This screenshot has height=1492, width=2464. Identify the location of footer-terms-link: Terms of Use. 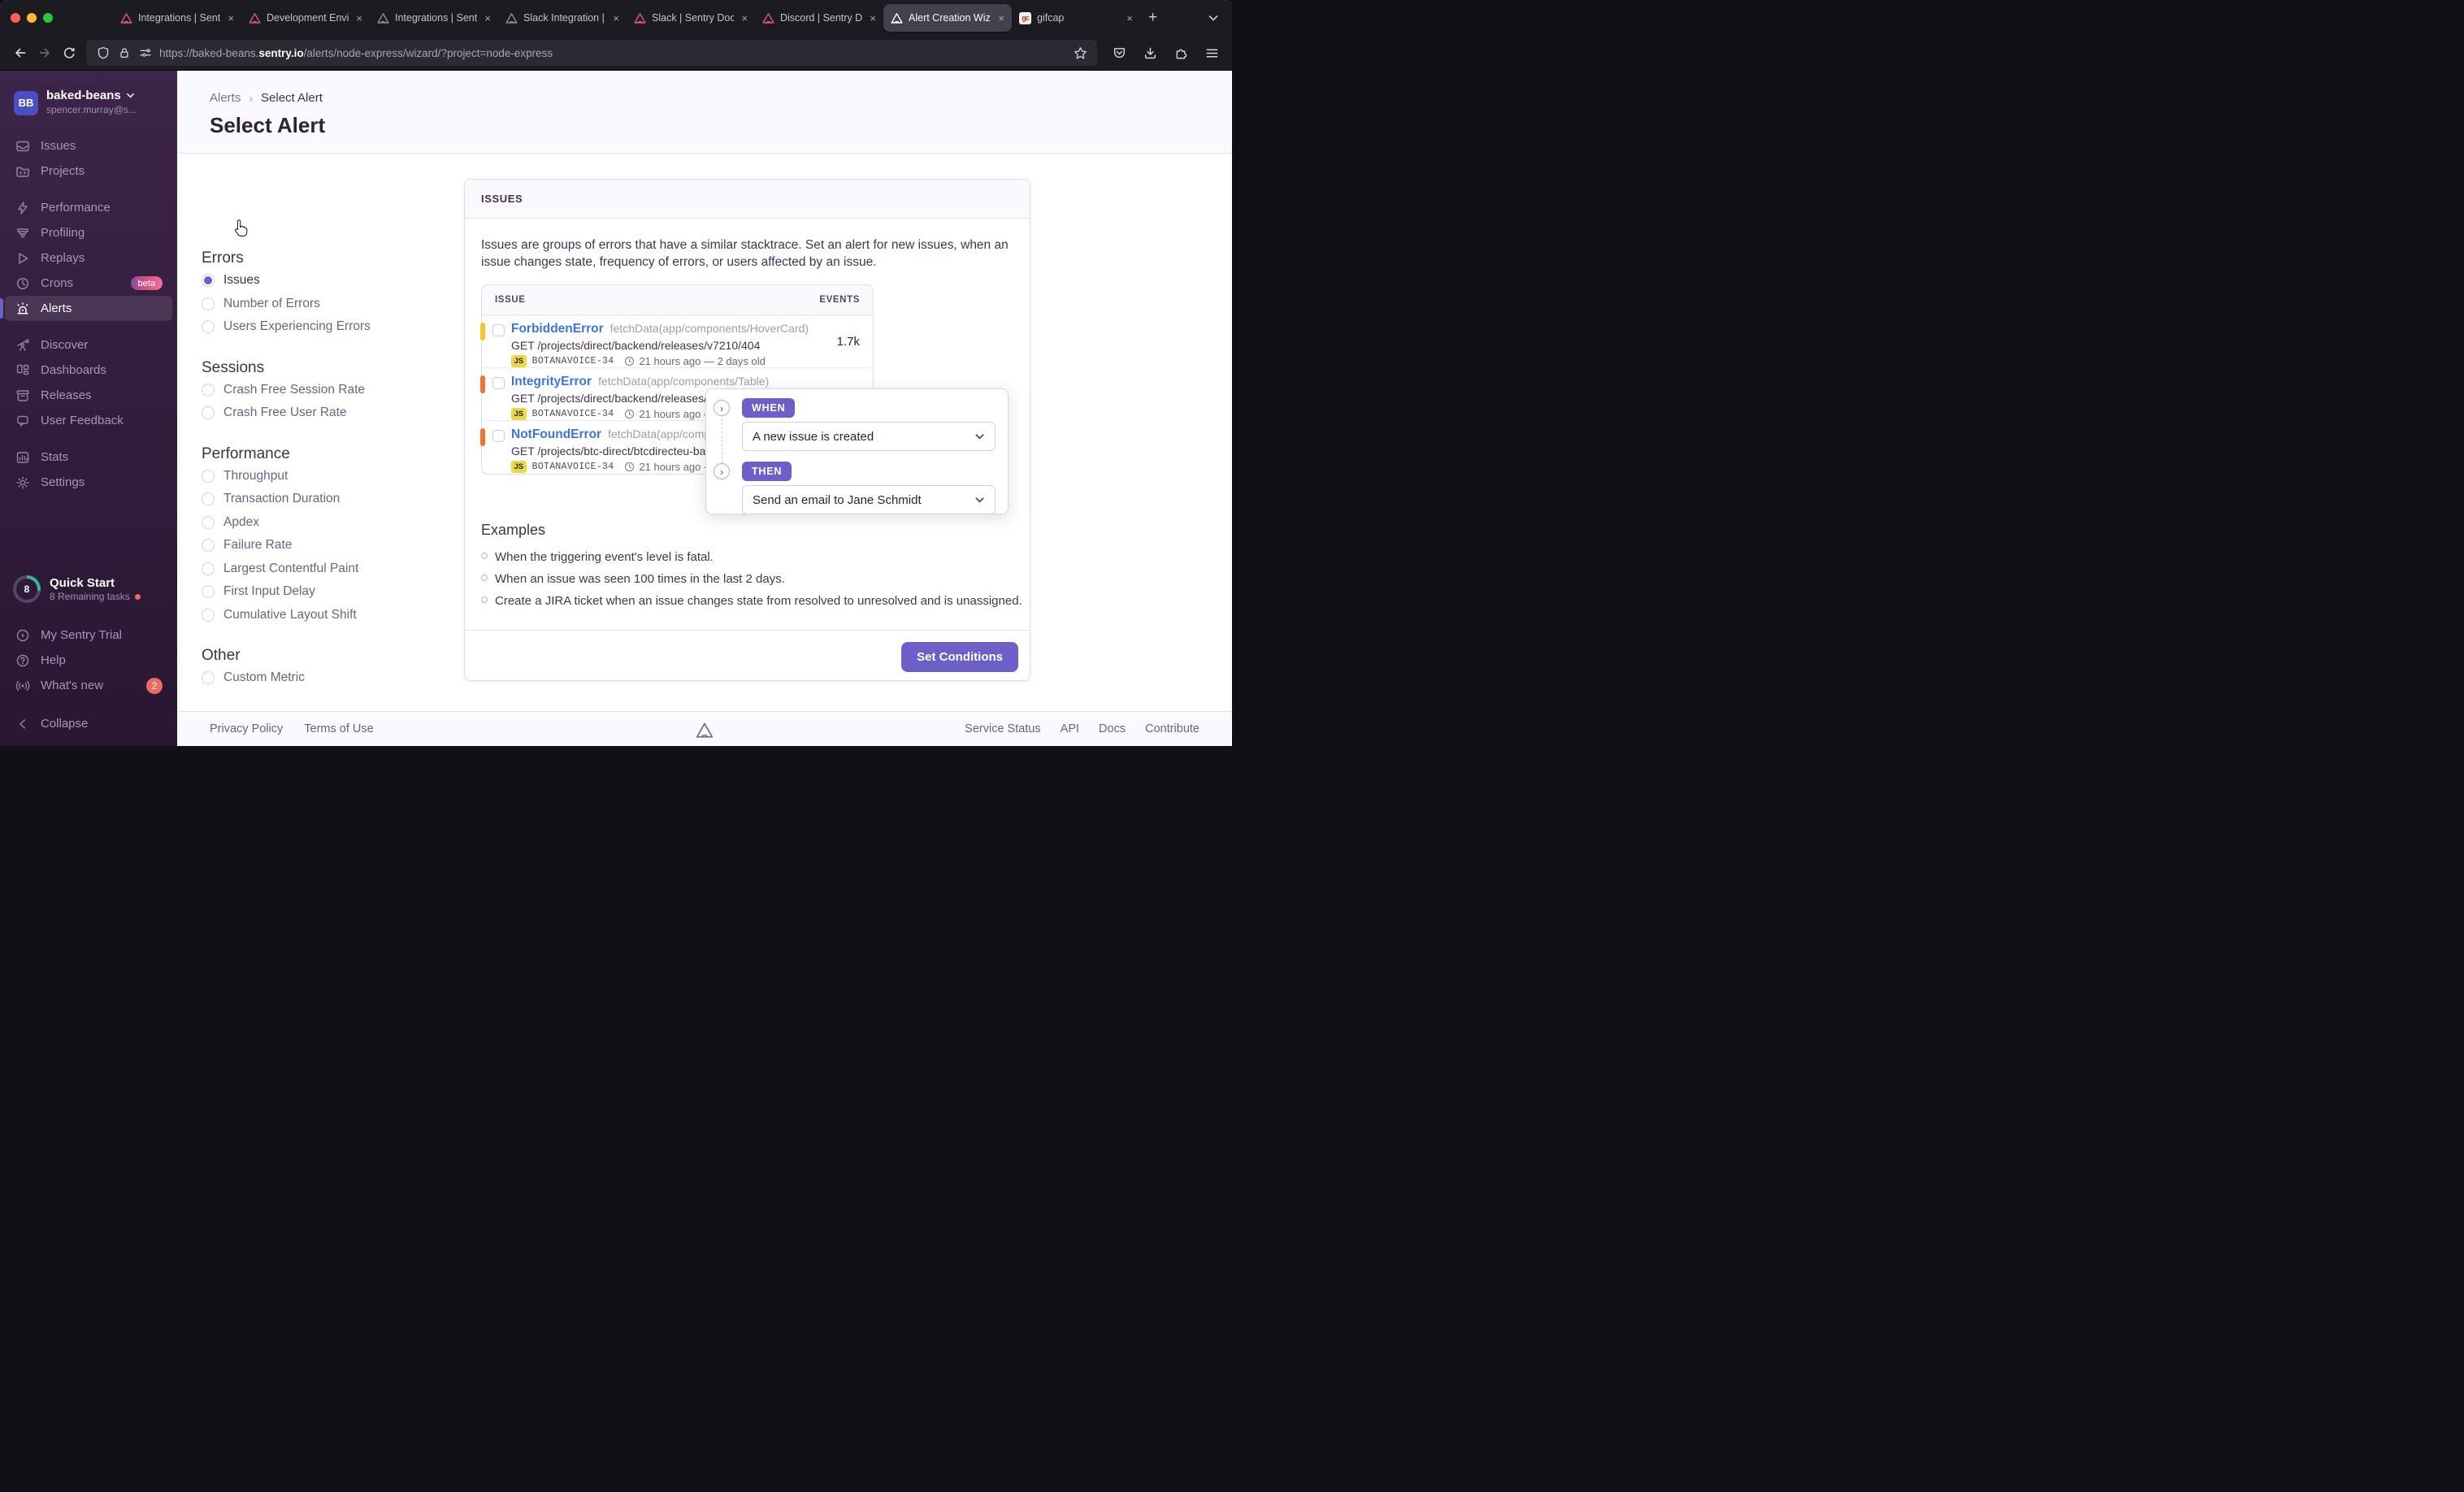
(339, 728).